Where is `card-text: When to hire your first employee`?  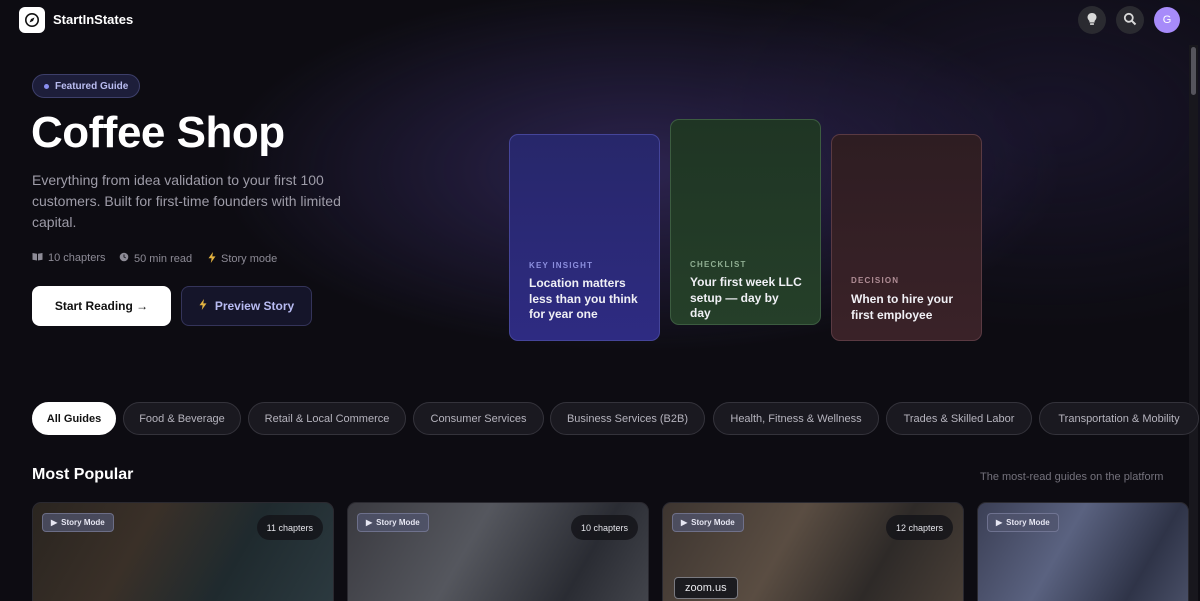
card-text: When to hire your first employee is located at coordinates (902, 307).